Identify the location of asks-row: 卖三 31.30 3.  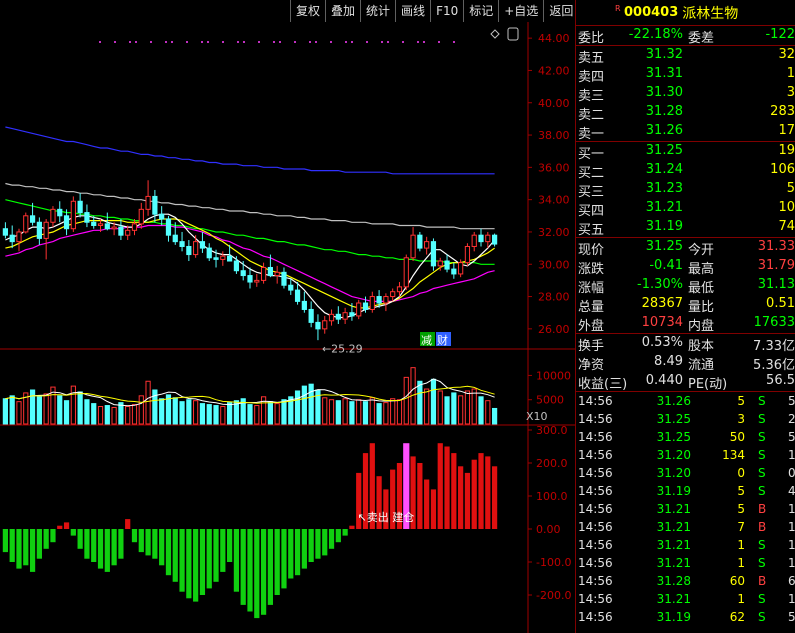
(685, 94).